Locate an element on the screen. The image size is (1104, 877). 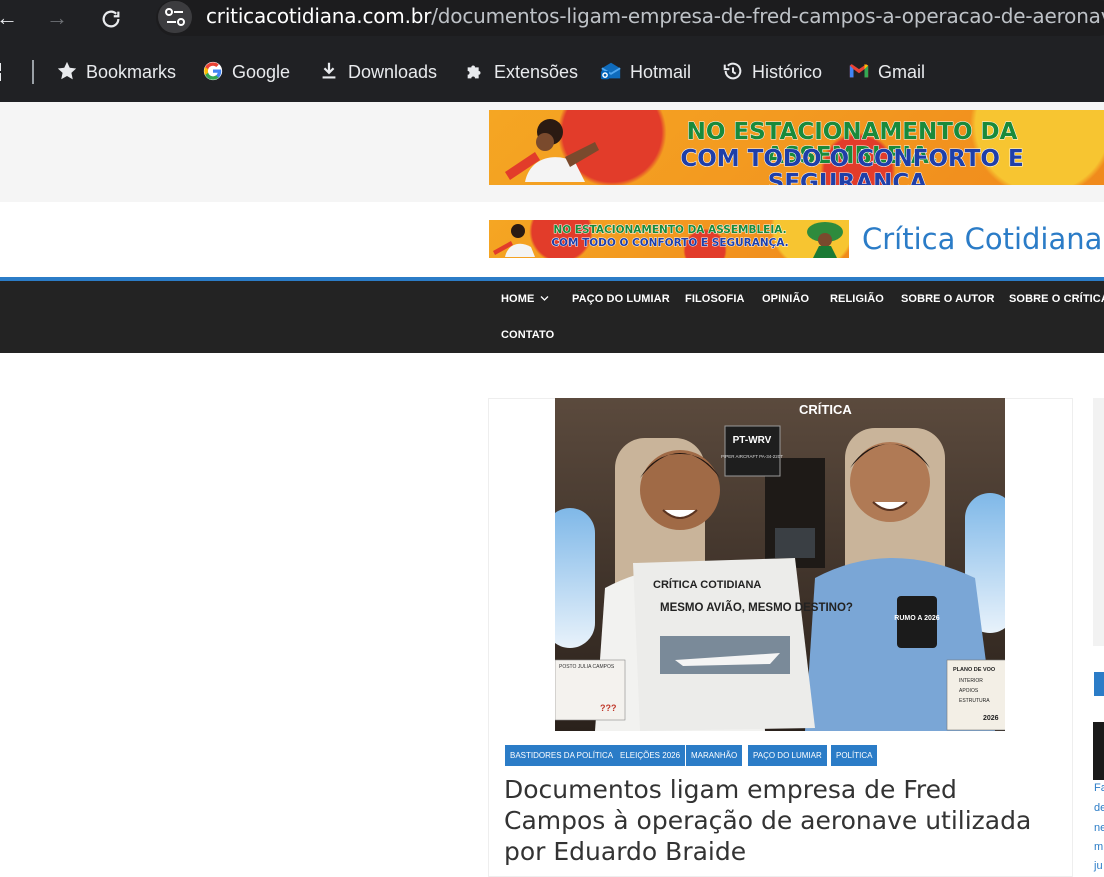
menu-item-home: HOME is located at coordinates (525, 299).